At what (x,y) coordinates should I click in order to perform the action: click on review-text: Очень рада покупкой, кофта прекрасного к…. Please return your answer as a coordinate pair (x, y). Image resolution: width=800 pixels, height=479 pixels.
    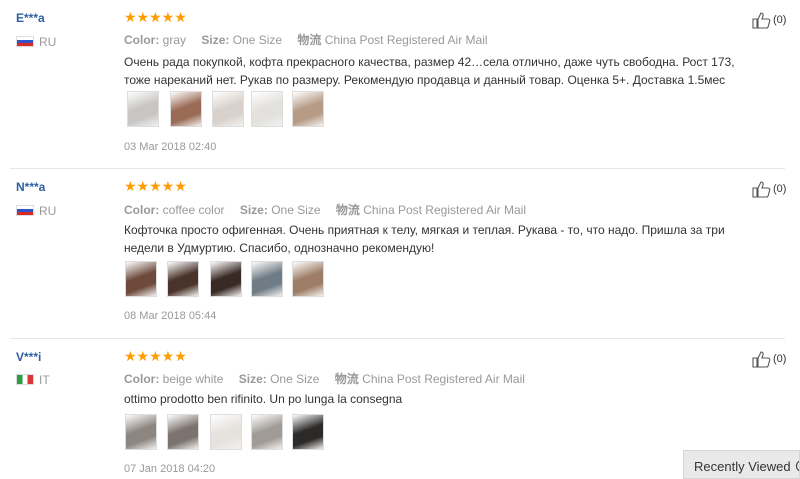
    Looking at the image, I should click on (429, 71).